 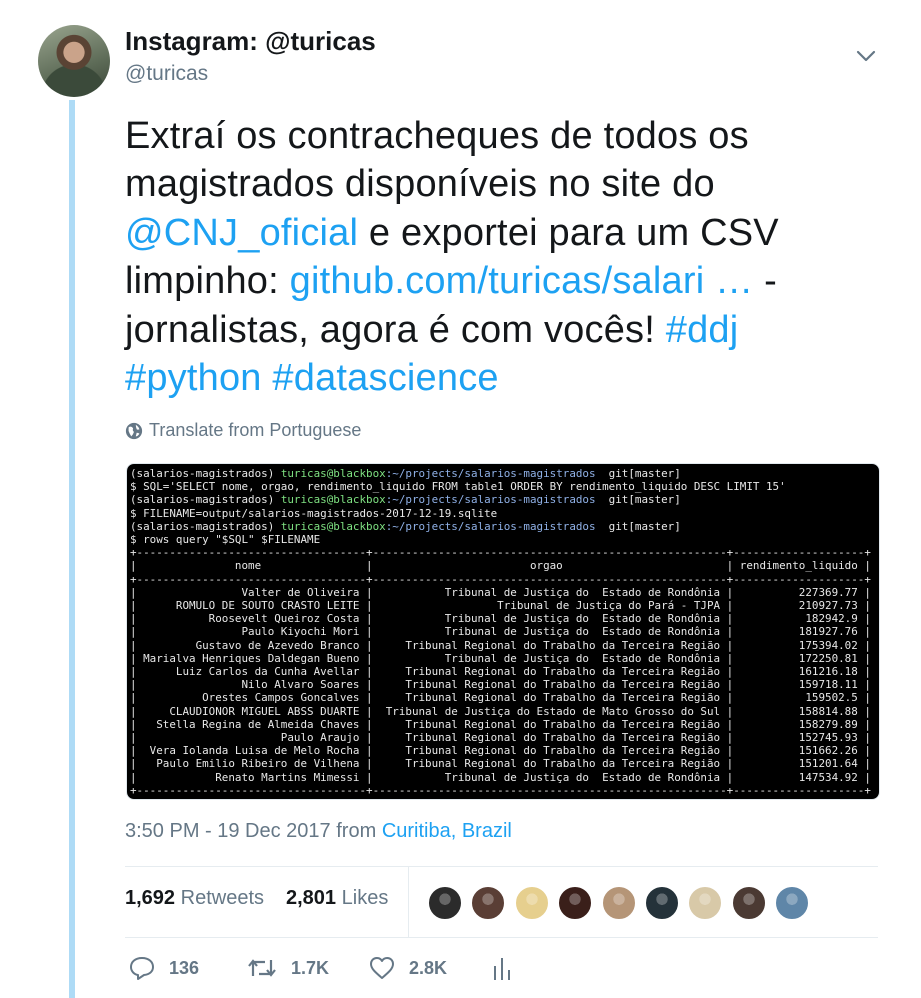 I want to click on timestamp-text: 3:50 PM - 19 Dec 2017, so click(x=228, y=831).